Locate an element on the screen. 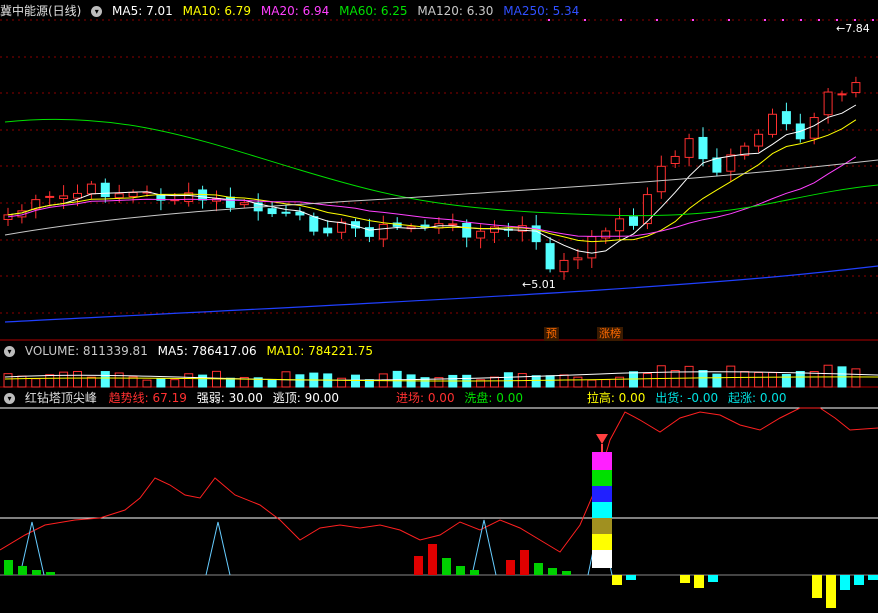 This screenshot has height=613, width=878. diamond-icon is located at coordinates (602, 439).